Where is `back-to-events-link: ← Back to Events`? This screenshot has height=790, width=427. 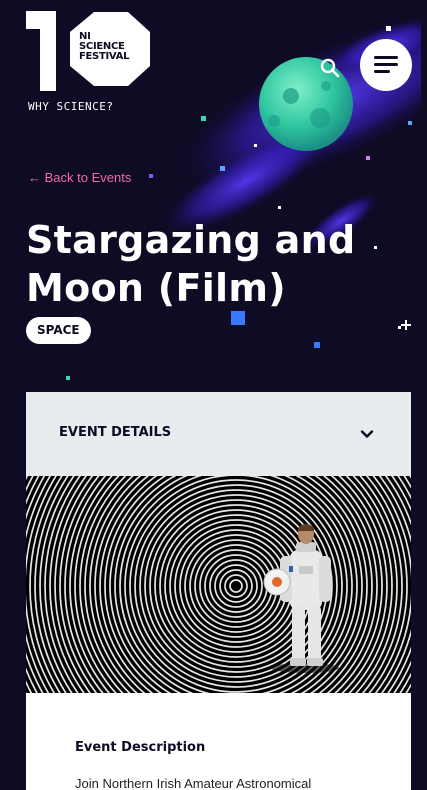
back-to-events-link: ← Back to Events is located at coordinates (79, 177).